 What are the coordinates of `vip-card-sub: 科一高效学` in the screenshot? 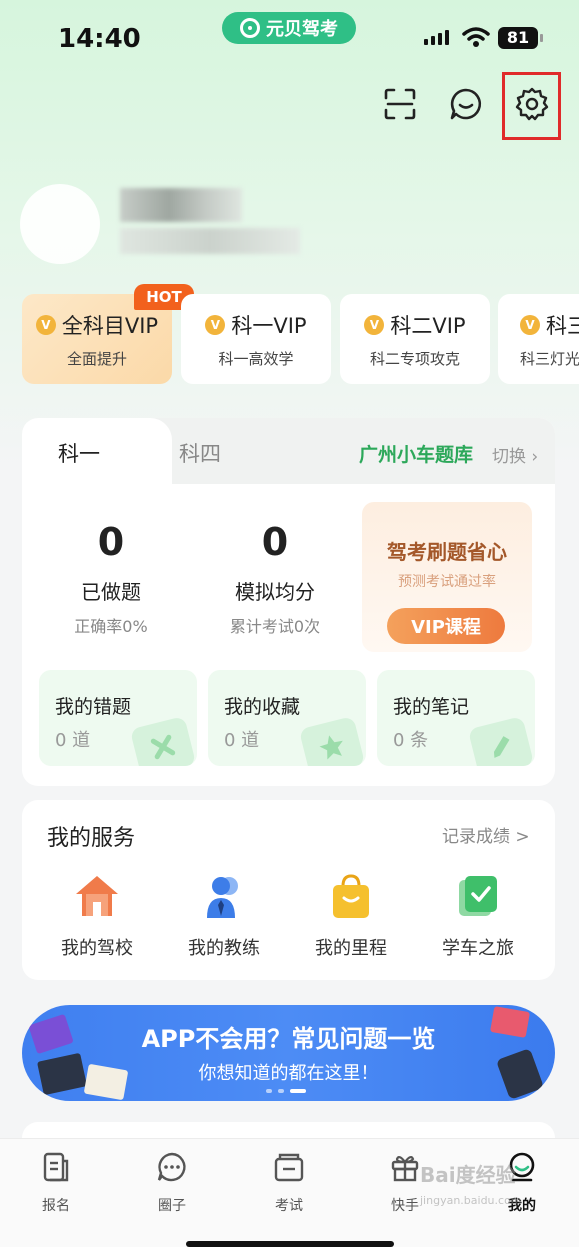 It's located at (256, 358).